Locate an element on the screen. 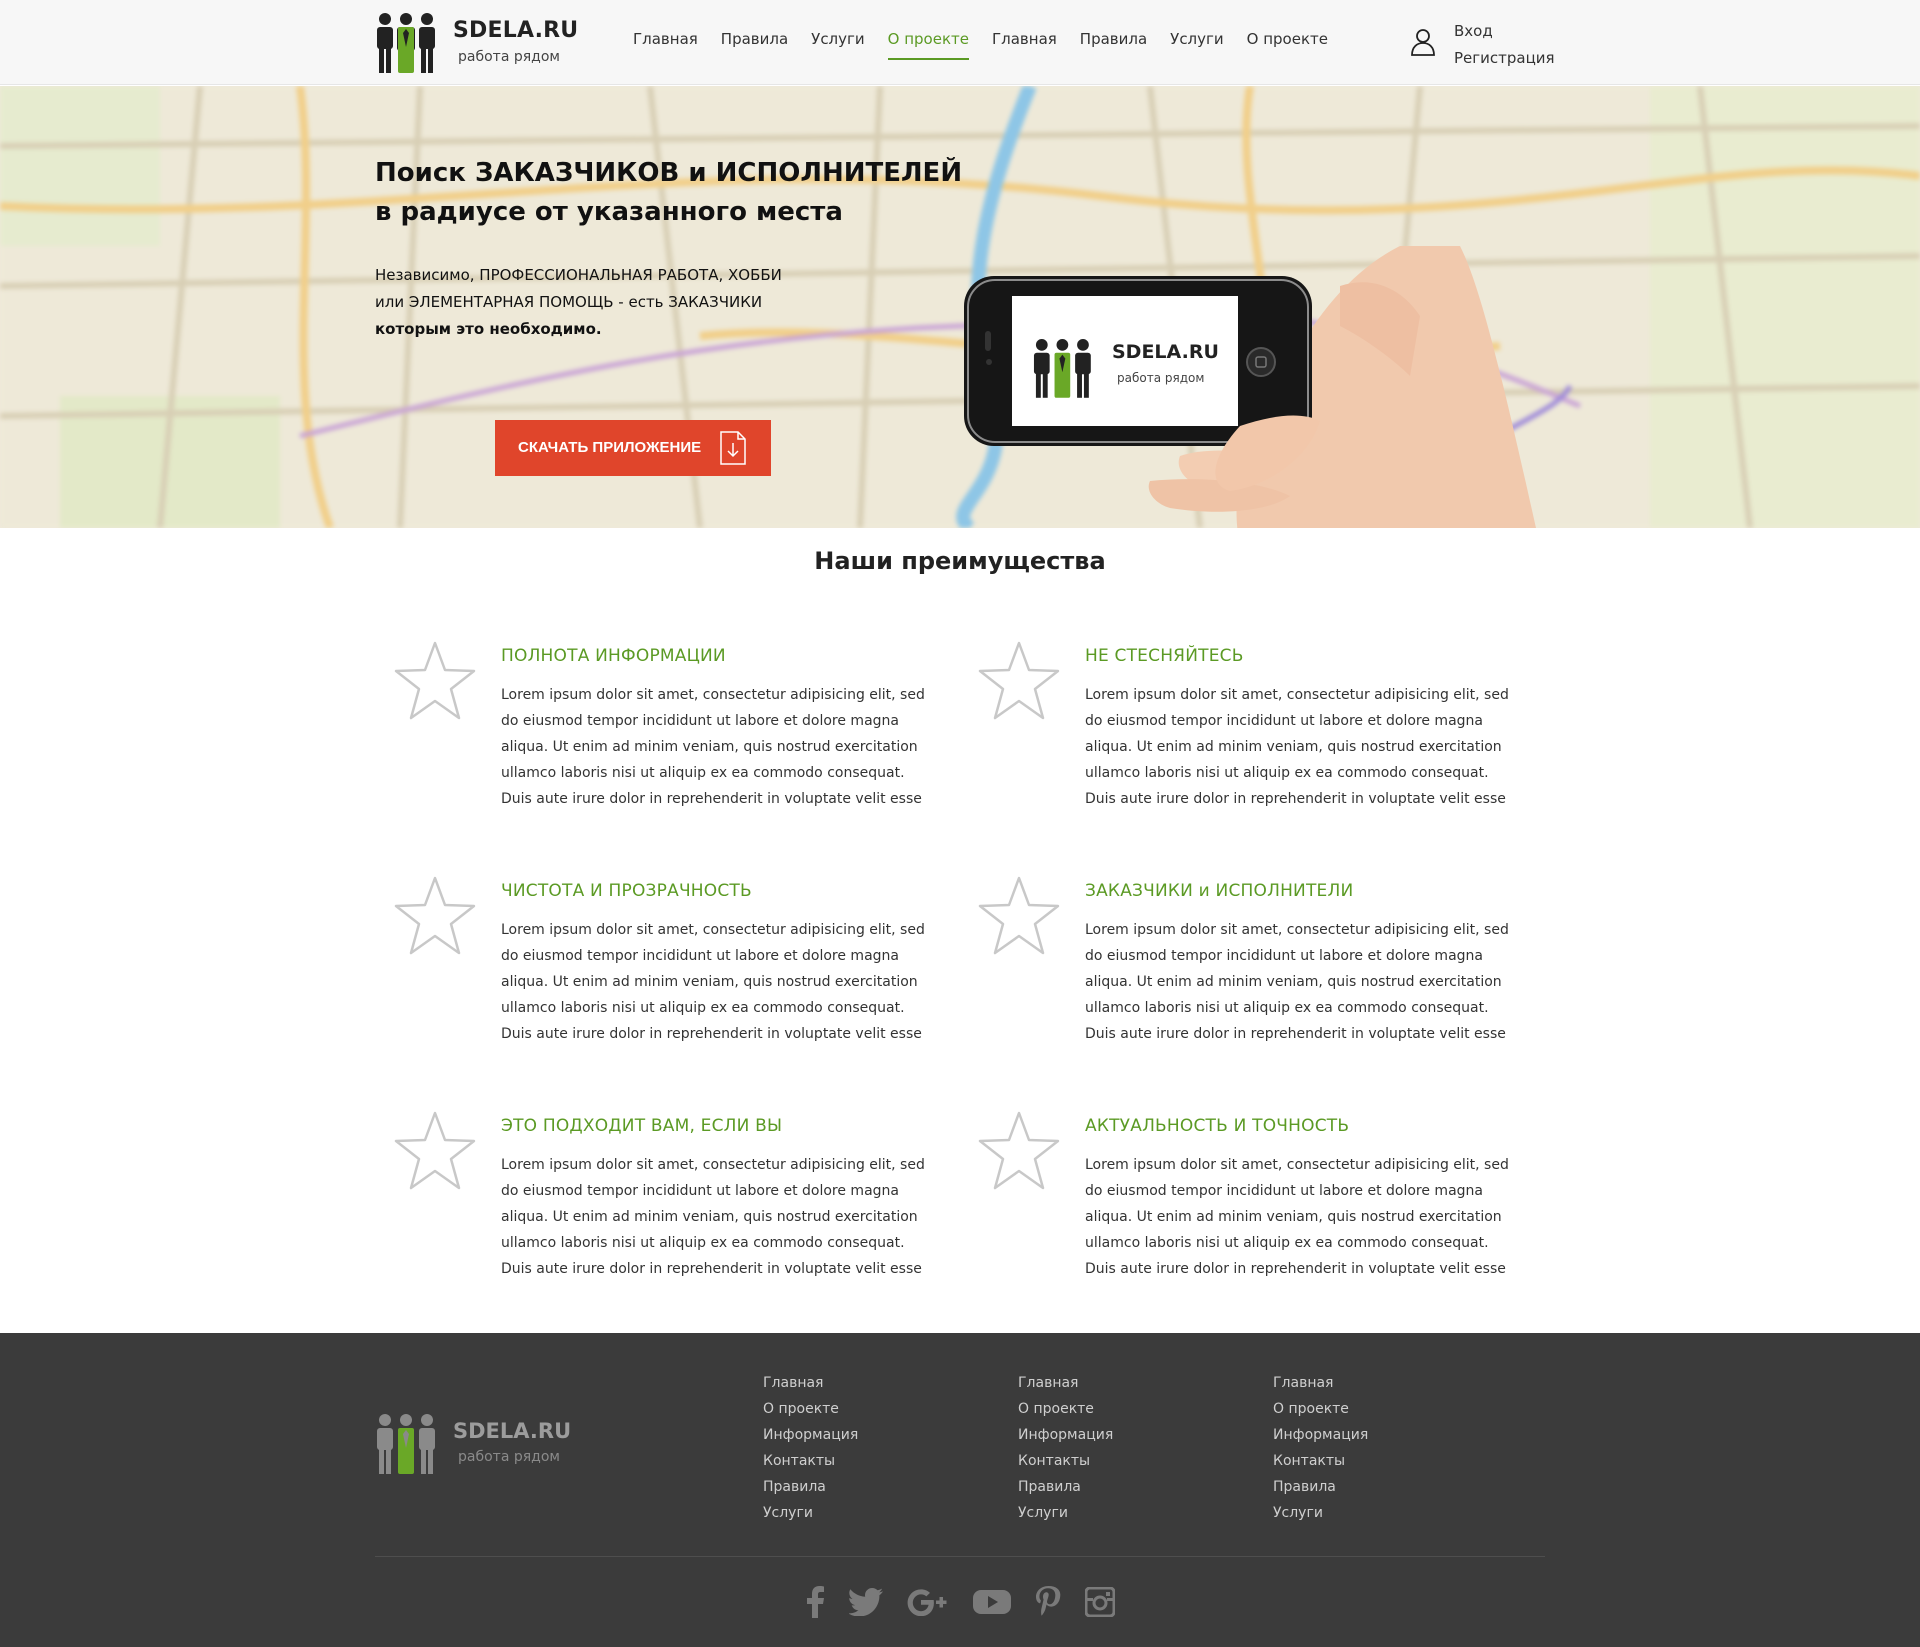 The height and width of the screenshot is (1647, 1920). hero-title-line-2: в радиусе от указанного места is located at coordinates (609, 212).